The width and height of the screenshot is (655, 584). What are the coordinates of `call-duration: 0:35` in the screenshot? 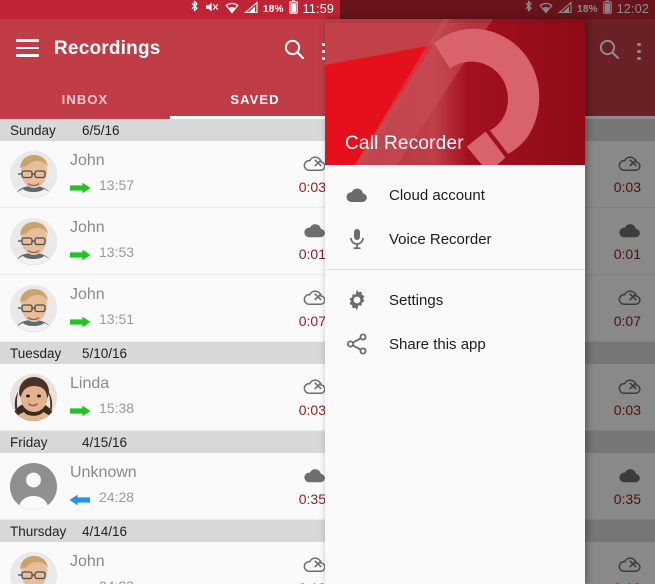 It's located at (312, 499).